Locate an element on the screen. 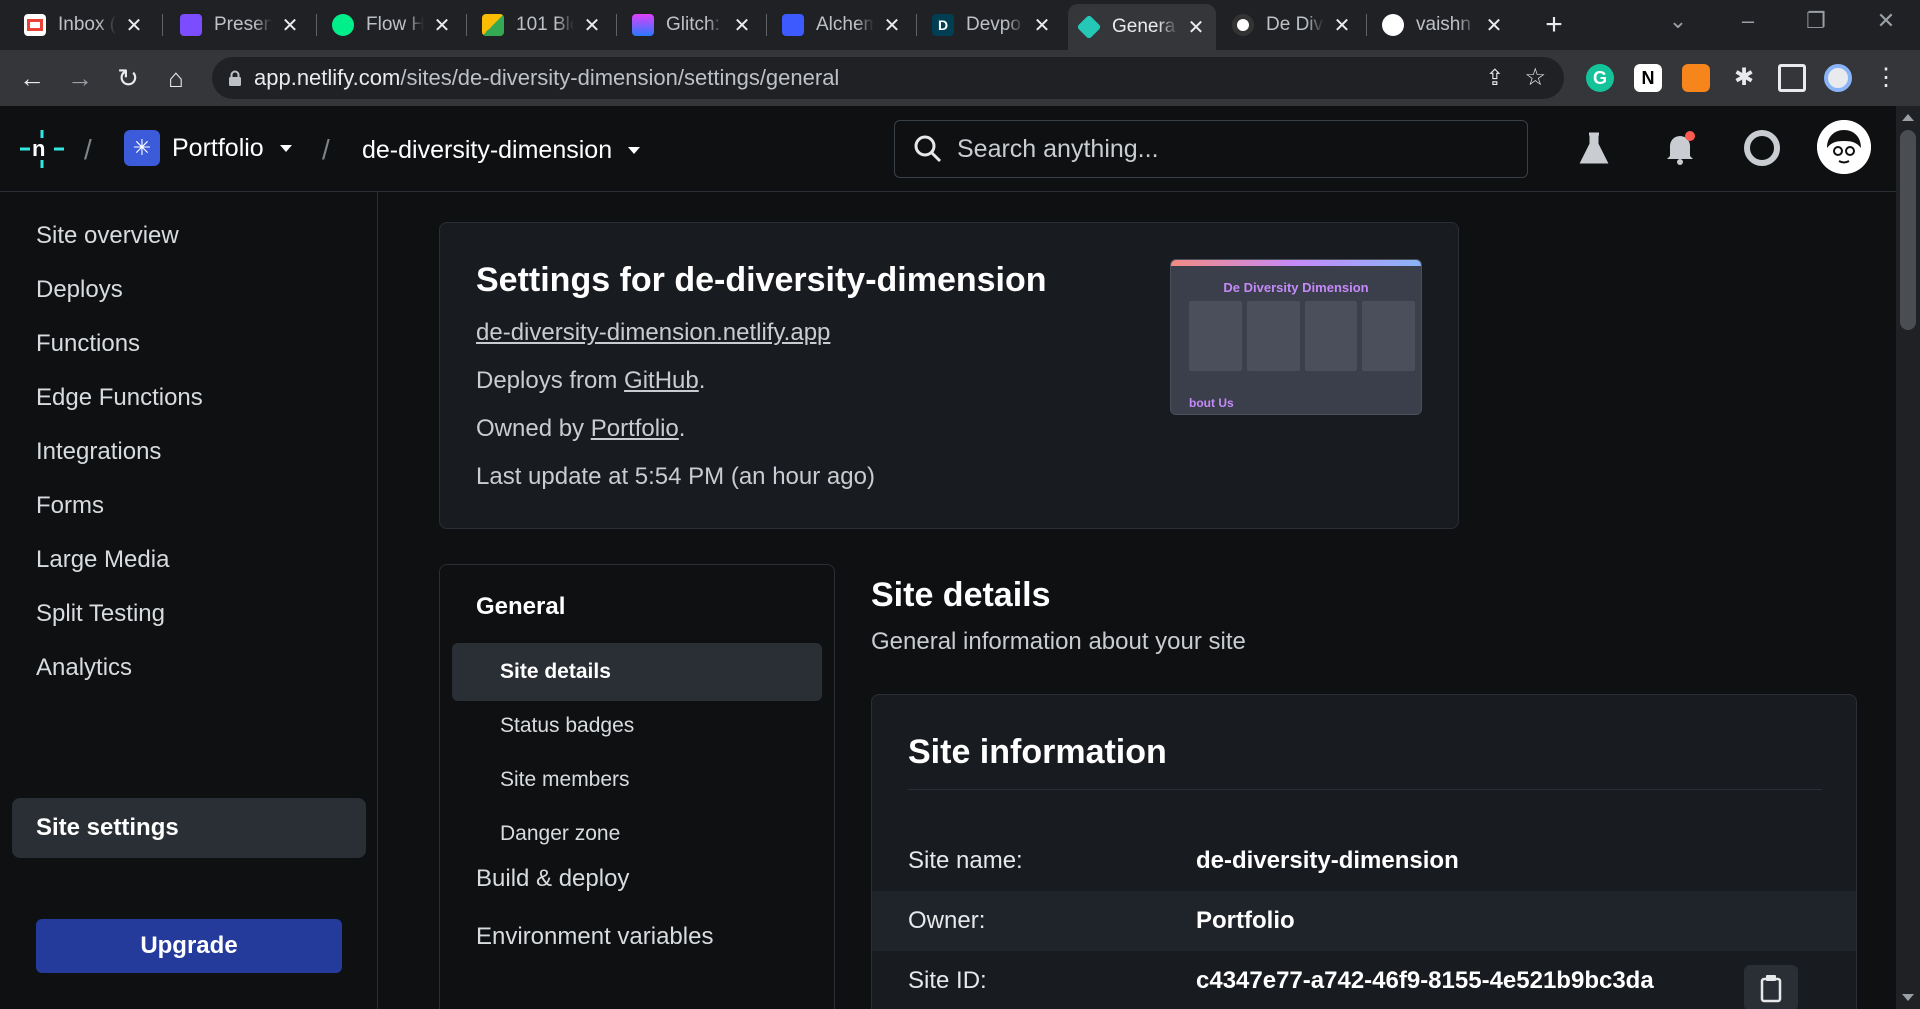 The width and height of the screenshot is (1920, 1009). github-icon is located at coordinates (1393, 25).